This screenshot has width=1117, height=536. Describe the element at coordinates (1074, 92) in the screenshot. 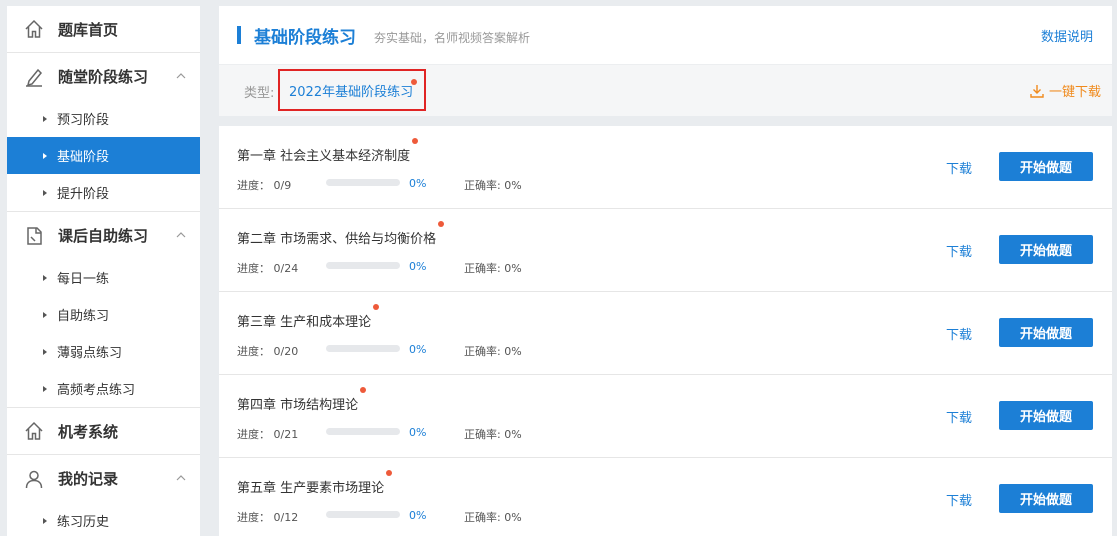

I see `download-all-label: 一键下载` at that location.